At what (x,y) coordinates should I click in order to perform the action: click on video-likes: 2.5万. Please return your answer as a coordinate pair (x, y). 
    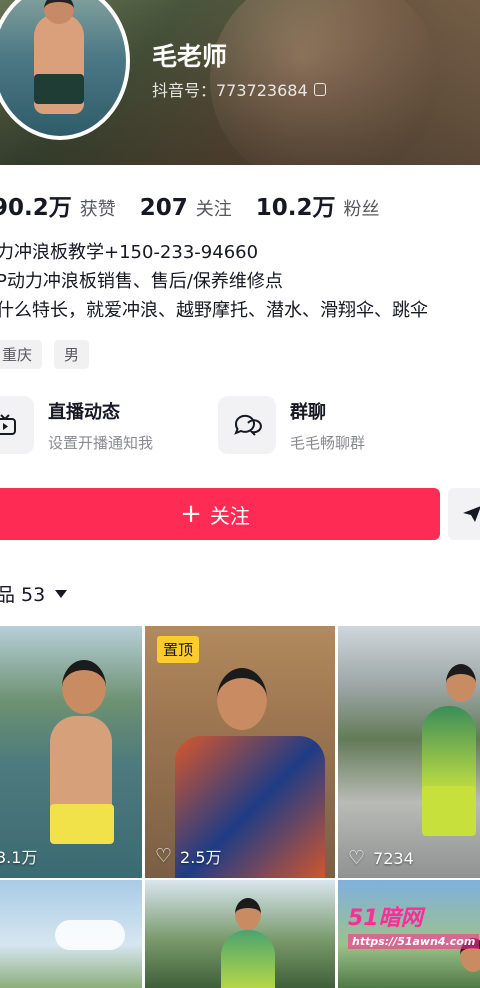
    Looking at the image, I should click on (201, 857).